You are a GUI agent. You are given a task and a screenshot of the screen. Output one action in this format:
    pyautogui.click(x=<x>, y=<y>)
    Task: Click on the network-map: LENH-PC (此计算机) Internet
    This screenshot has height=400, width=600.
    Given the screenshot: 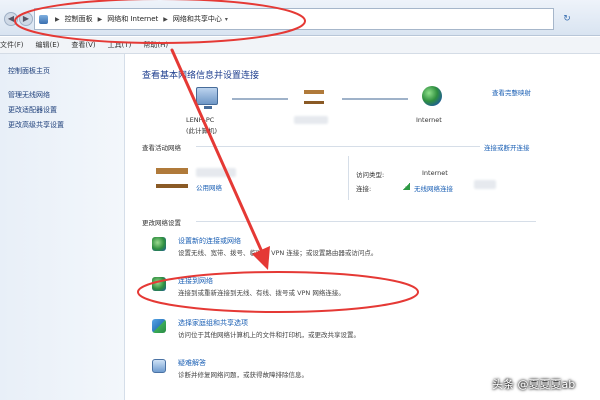 What is the action you would take?
    pyautogui.click(x=326, y=119)
    